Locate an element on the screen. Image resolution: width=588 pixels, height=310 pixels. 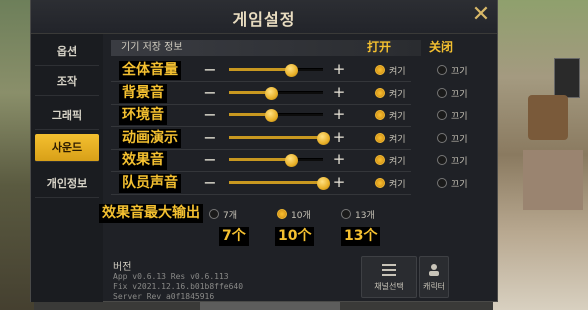
background-left-scene is located at coordinates (17, 155).